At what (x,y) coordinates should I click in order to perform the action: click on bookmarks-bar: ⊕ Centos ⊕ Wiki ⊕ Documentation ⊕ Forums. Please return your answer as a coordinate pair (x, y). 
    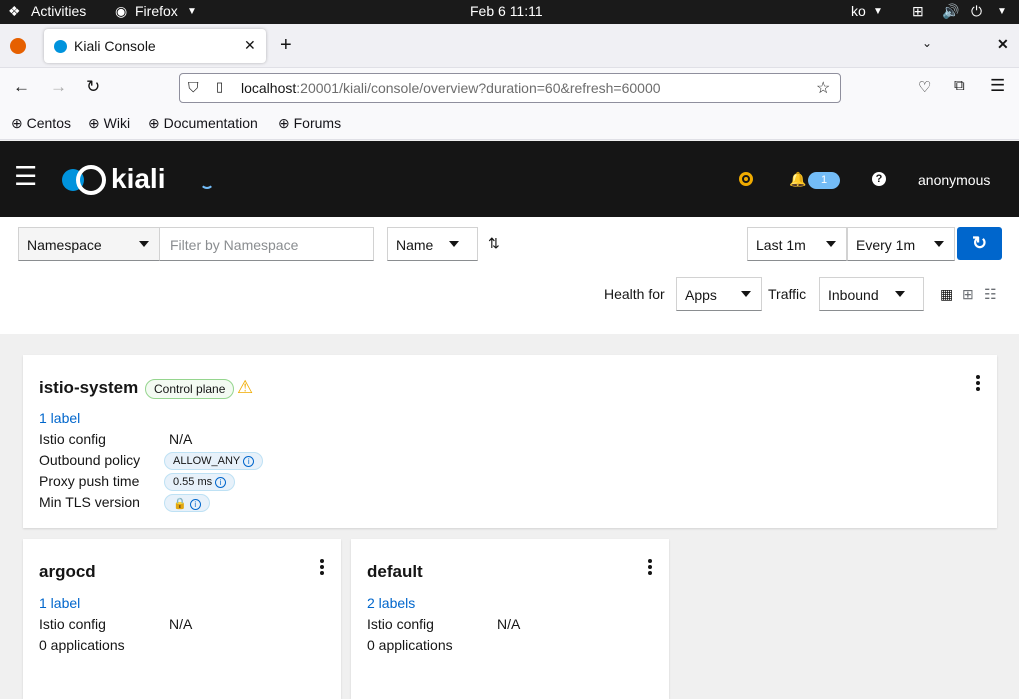
    Looking at the image, I should click on (509, 124).